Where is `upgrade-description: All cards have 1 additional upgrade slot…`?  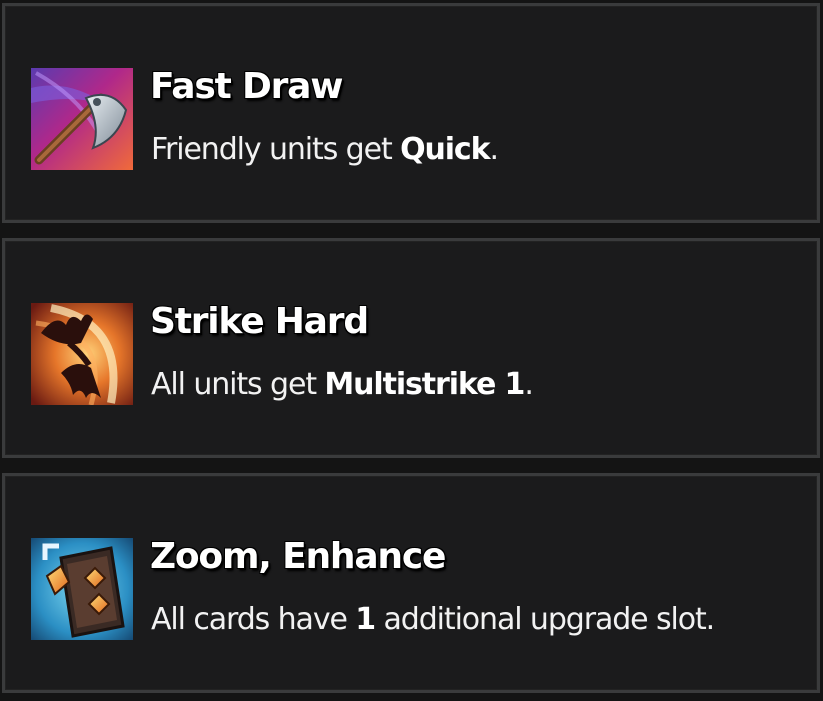 upgrade-description: All cards have 1 additional upgrade slot… is located at coordinates (433, 619).